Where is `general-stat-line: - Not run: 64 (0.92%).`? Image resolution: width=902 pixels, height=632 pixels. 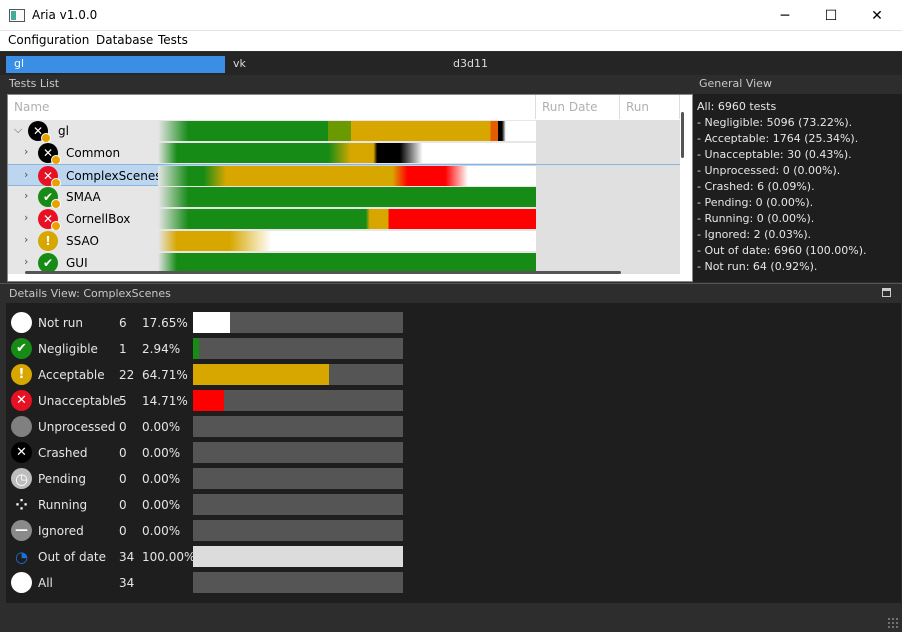 general-stat-line: - Not run: 64 (0.92%). is located at coordinates (757, 266).